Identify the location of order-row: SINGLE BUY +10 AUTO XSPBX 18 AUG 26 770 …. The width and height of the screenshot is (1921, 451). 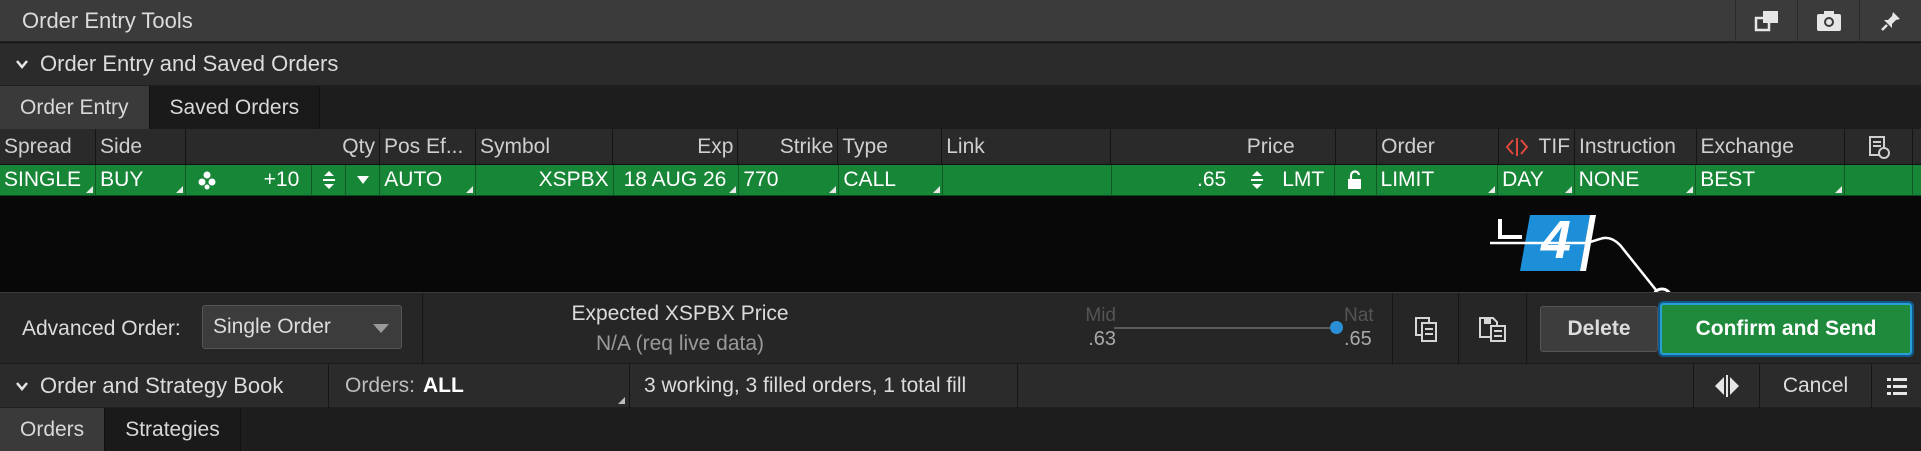
(960, 180).